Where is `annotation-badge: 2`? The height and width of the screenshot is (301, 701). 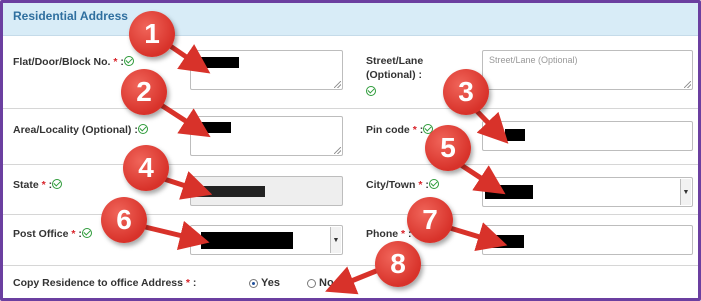 annotation-badge: 2 is located at coordinates (144, 92).